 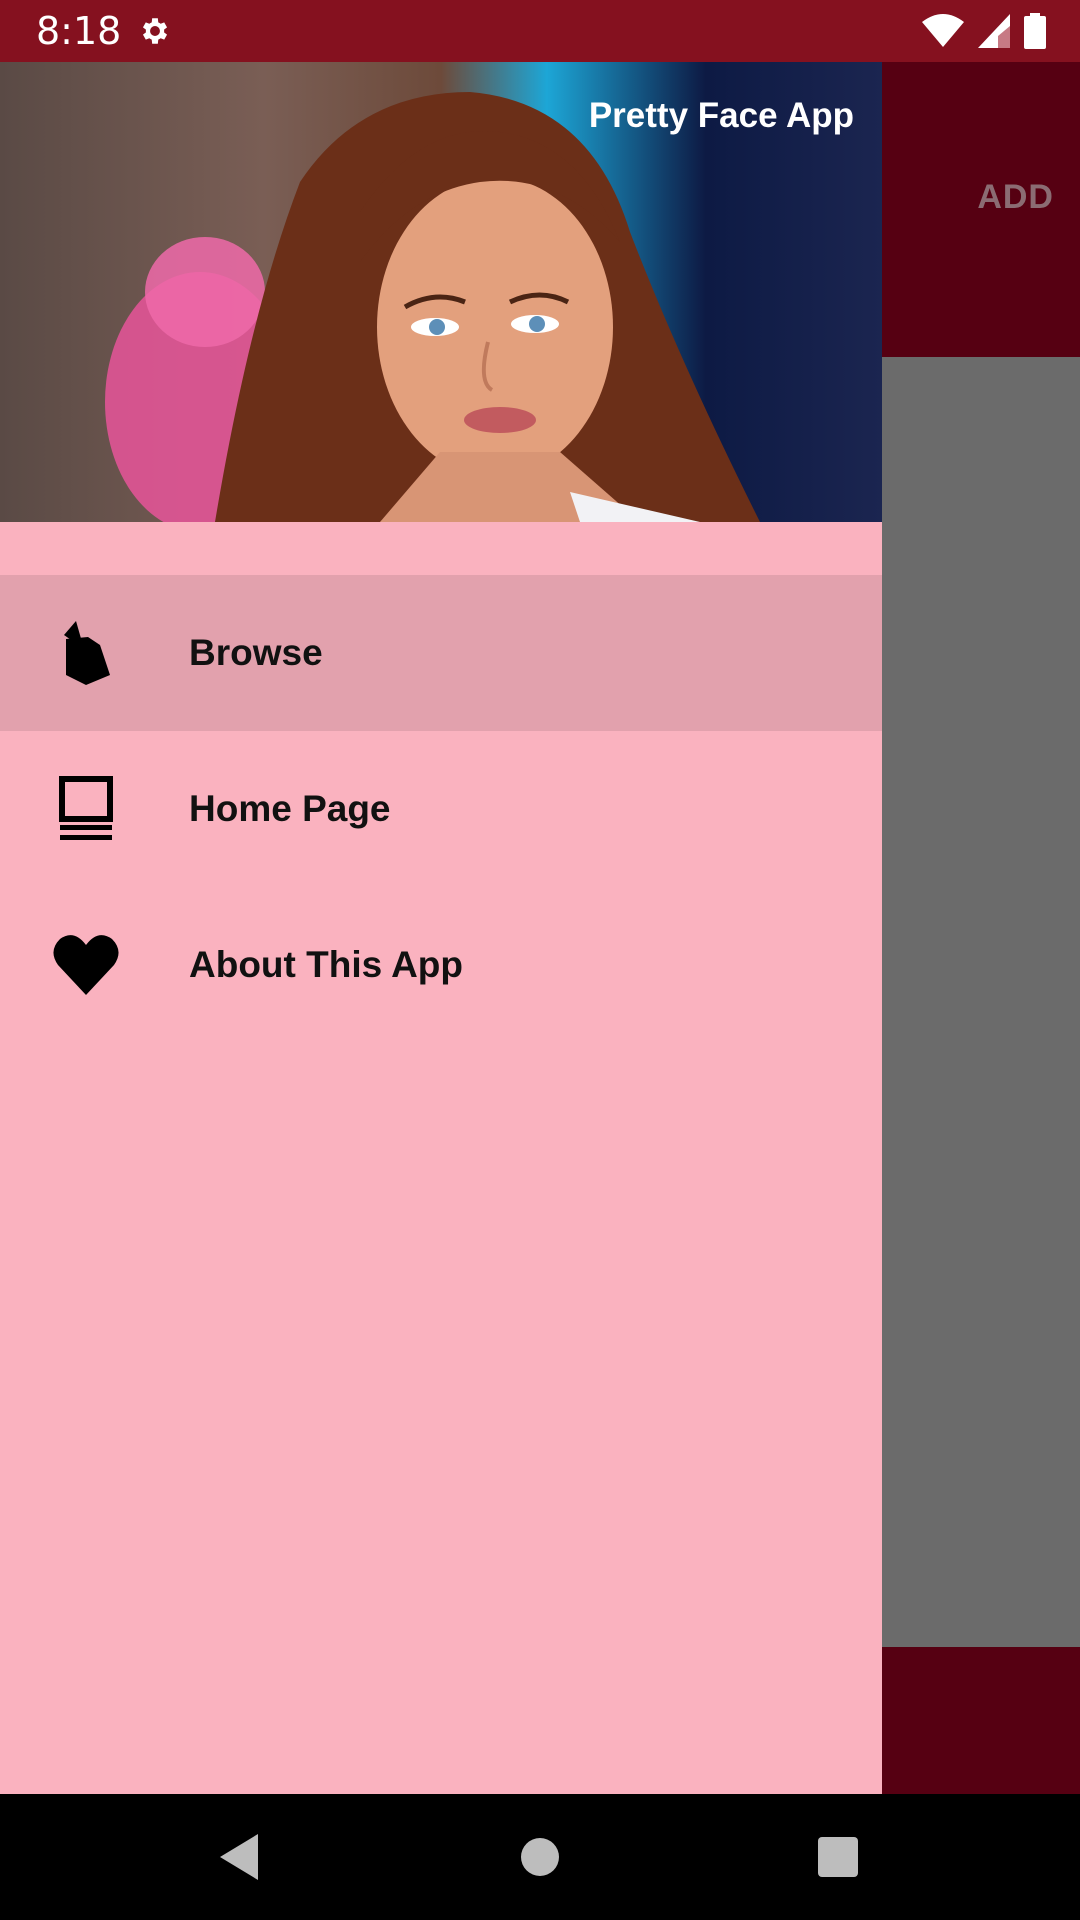 What do you see at coordinates (994, 31) in the screenshot?
I see `signal-icon` at bounding box center [994, 31].